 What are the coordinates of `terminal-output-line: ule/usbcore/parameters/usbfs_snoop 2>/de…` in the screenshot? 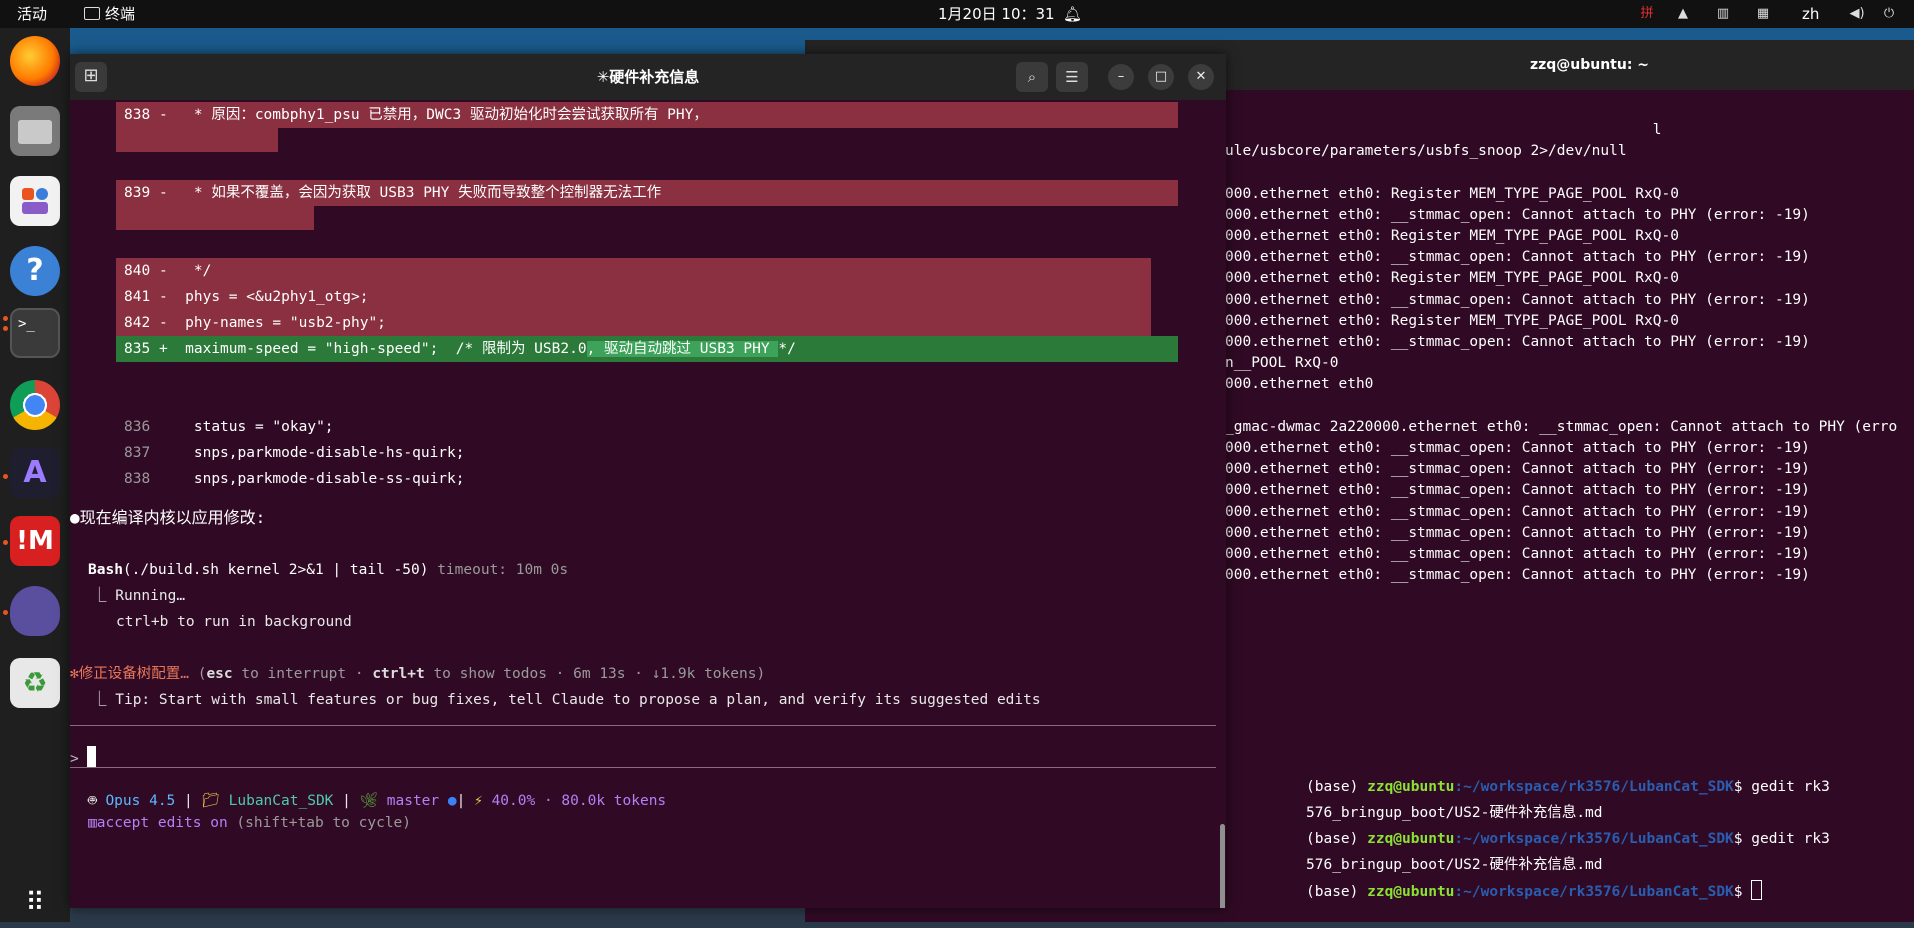 It's located at (1426, 151).